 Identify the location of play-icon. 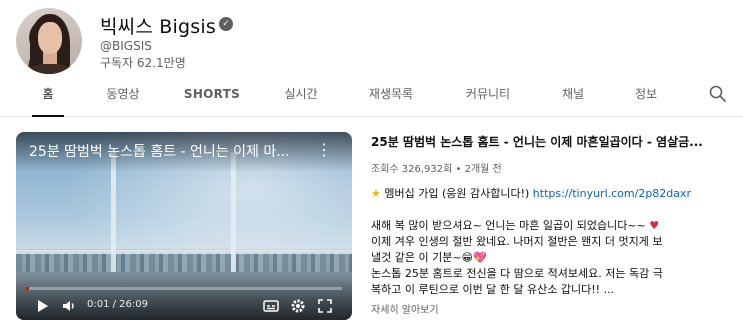
(42, 306).